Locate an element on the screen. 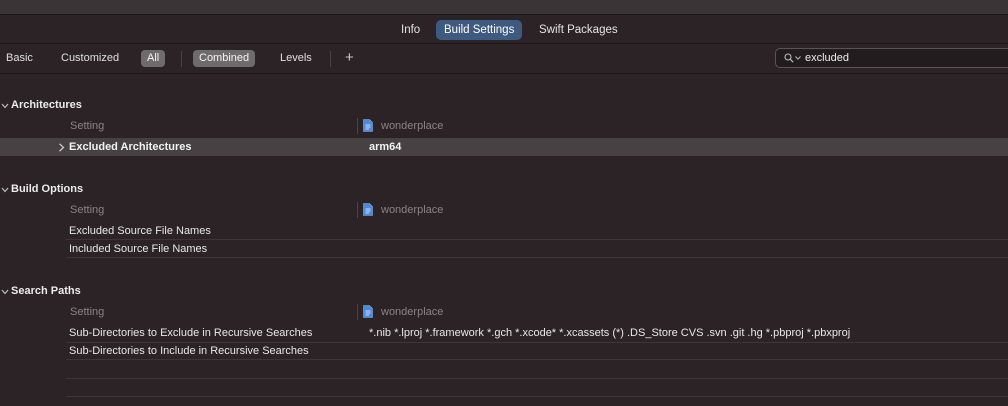  filter-customized-button: Customized is located at coordinates (90, 58).